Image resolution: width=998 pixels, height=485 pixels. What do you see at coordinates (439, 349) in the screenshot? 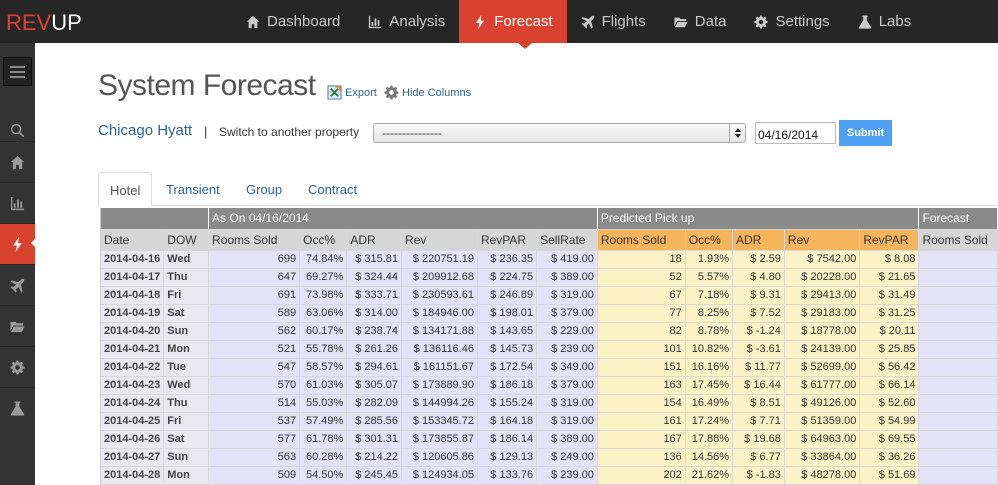
I see `table-cell: $ 136116.46` at bounding box center [439, 349].